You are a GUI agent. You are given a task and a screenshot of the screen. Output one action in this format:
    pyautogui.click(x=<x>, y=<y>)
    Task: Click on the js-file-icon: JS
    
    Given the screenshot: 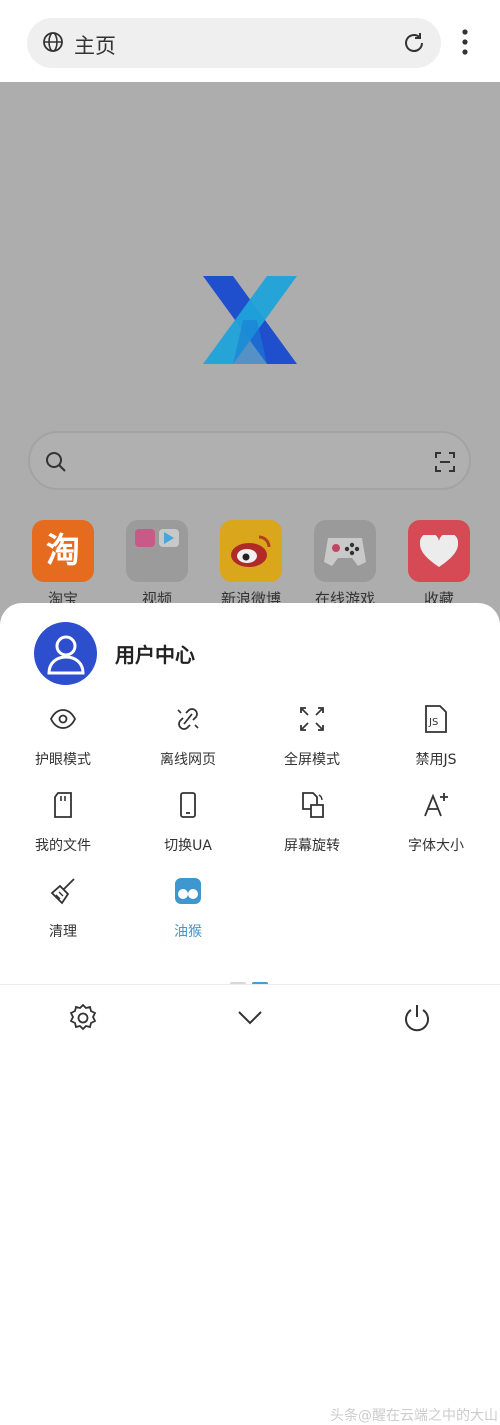 What is the action you would take?
    pyautogui.click(x=436, y=719)
    